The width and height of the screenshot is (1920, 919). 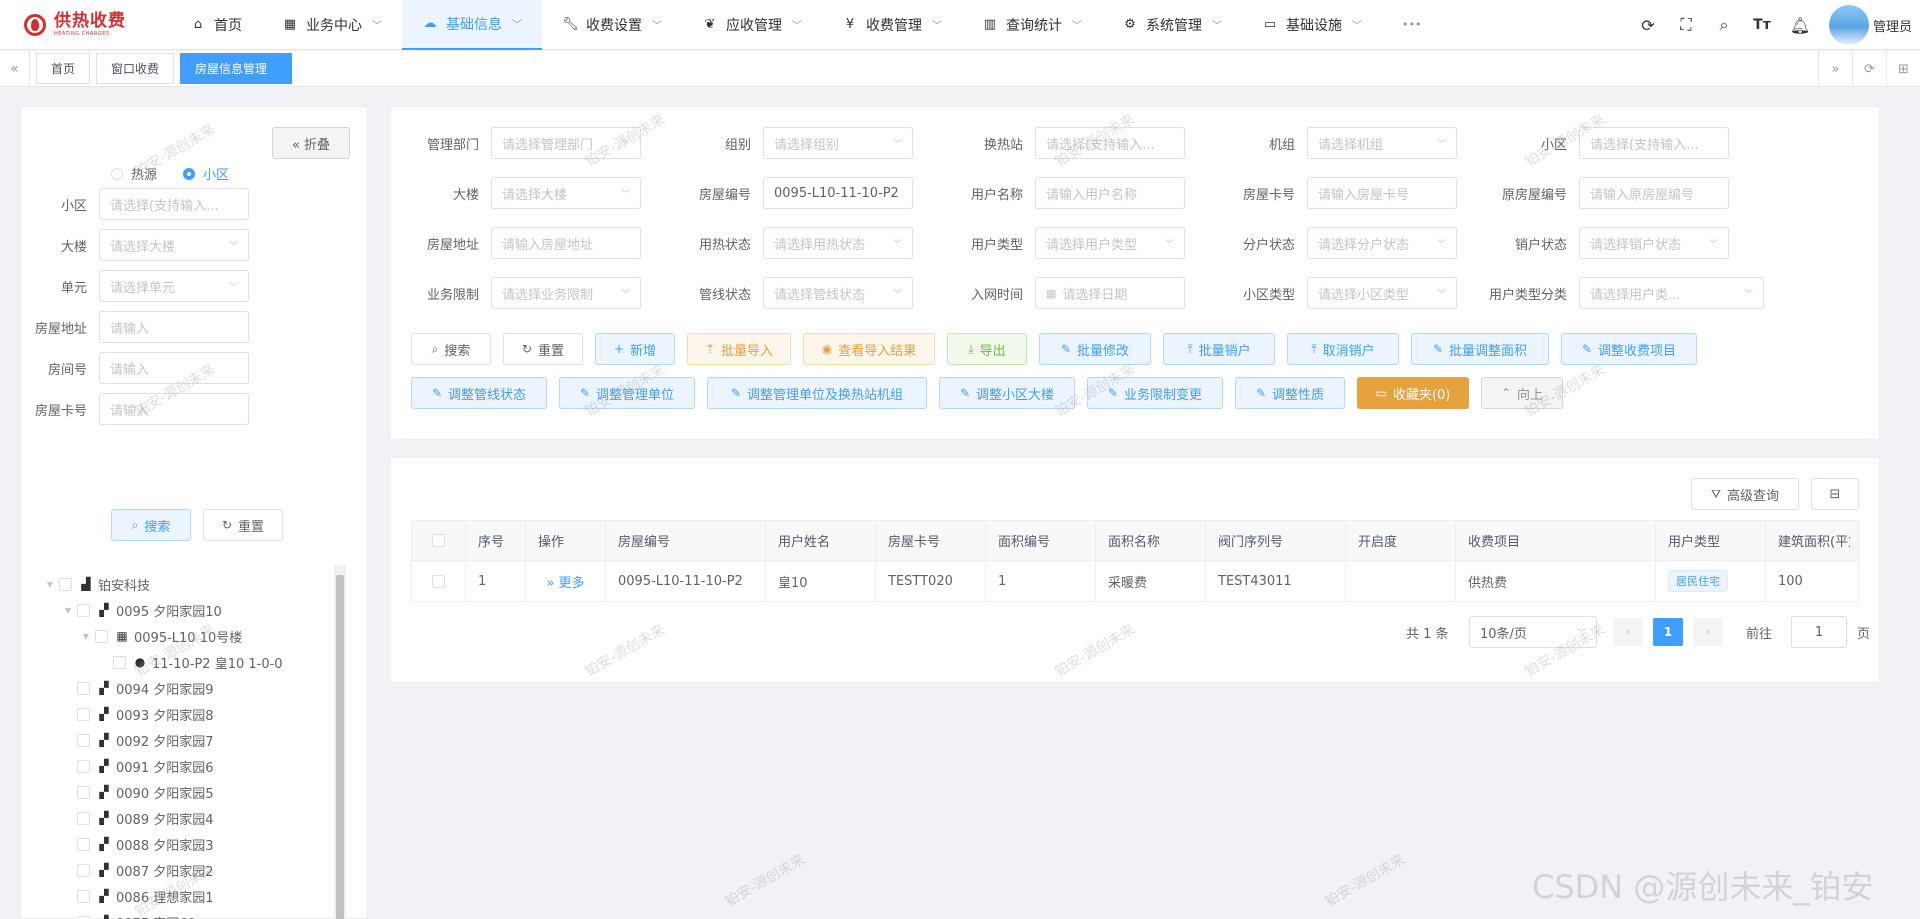 I want to click on buttons_row2-button-7: ⌃ 向上, so click(x=1522, y=393).